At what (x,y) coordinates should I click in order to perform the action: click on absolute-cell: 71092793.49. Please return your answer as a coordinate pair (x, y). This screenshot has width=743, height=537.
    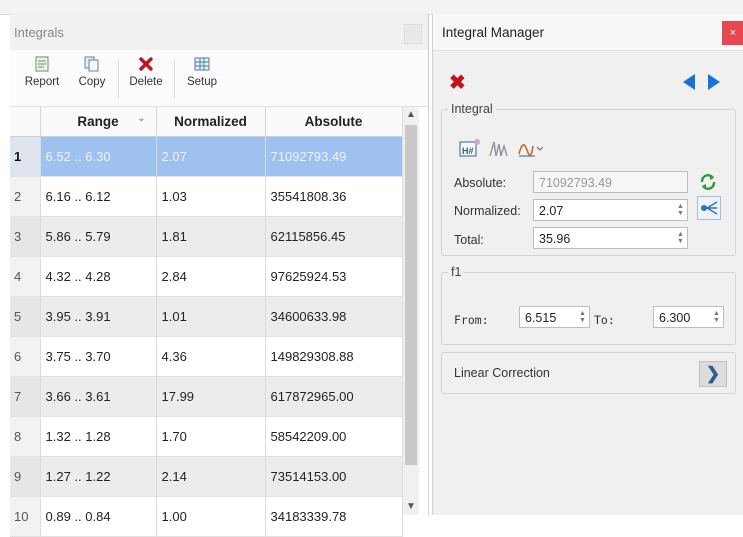
    Looking at the image, I should click on (334, 156).